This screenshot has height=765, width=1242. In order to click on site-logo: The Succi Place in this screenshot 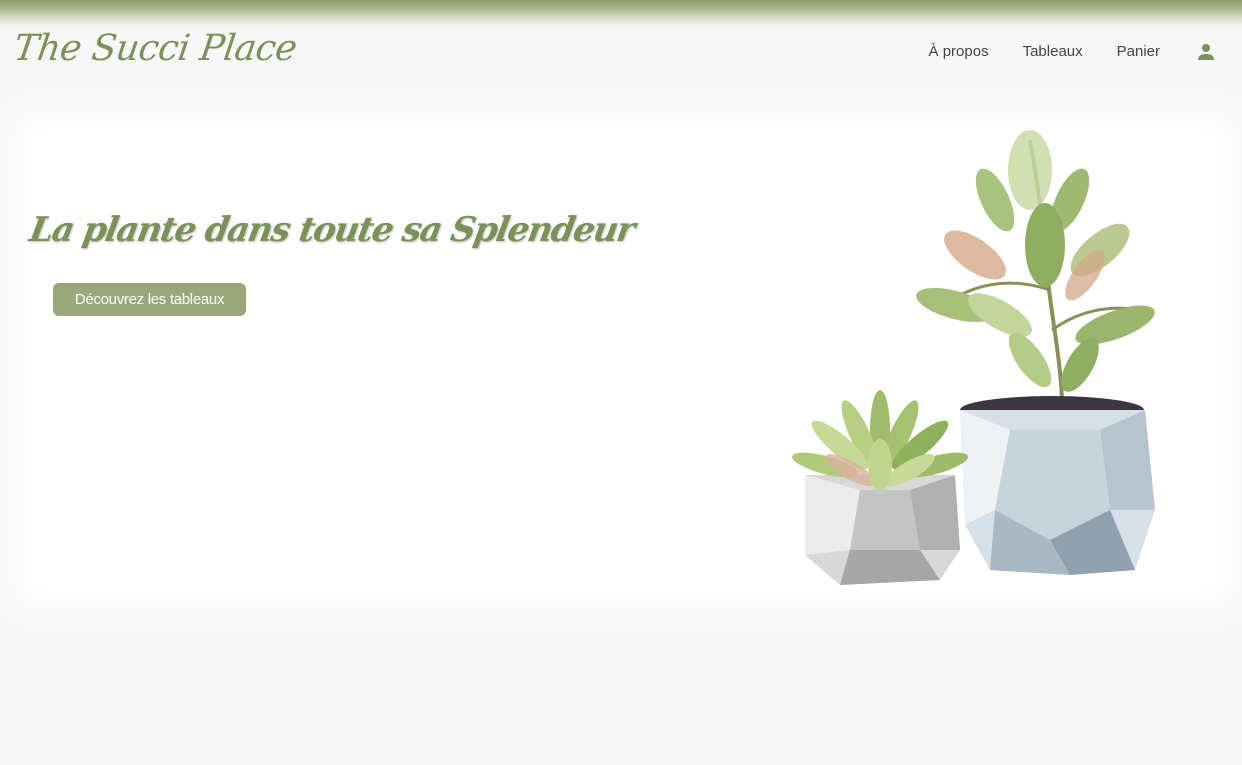, I will do `click(154, 49)`.